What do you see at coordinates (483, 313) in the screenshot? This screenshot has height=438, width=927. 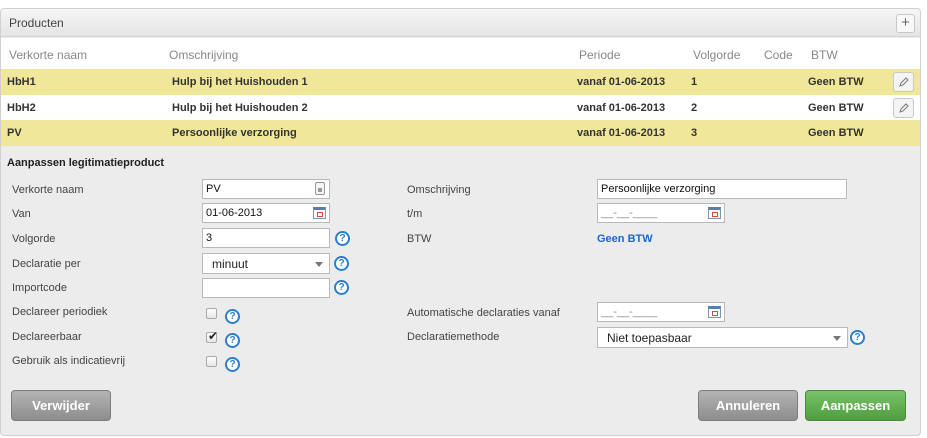 I see `label-auto-declarations: Automatische declaraties vanaf` at bounding box center [483, 313].